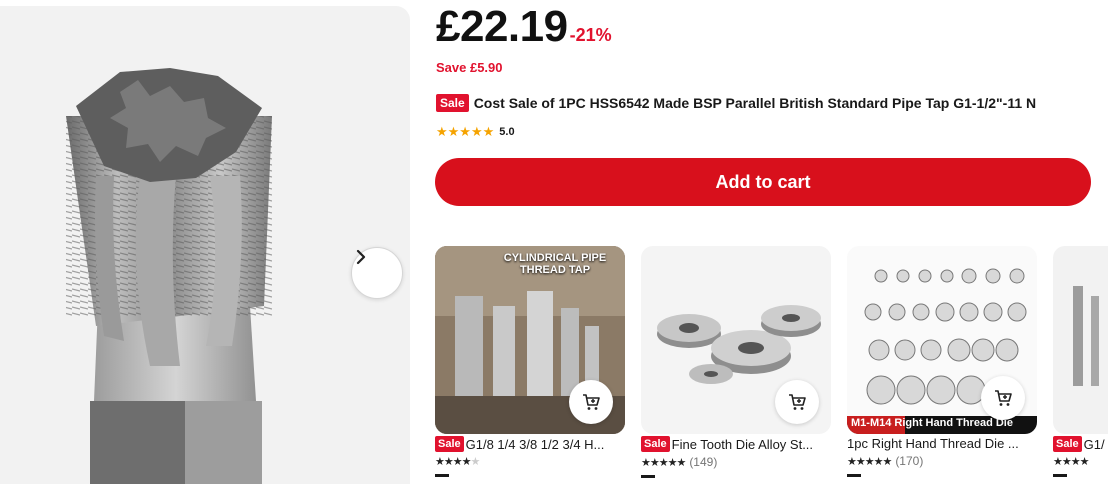 The height and width of the screenshot is (484, 1108). I want to click on recommendation-rating: ★★★★★ (170), so click(942, 461).